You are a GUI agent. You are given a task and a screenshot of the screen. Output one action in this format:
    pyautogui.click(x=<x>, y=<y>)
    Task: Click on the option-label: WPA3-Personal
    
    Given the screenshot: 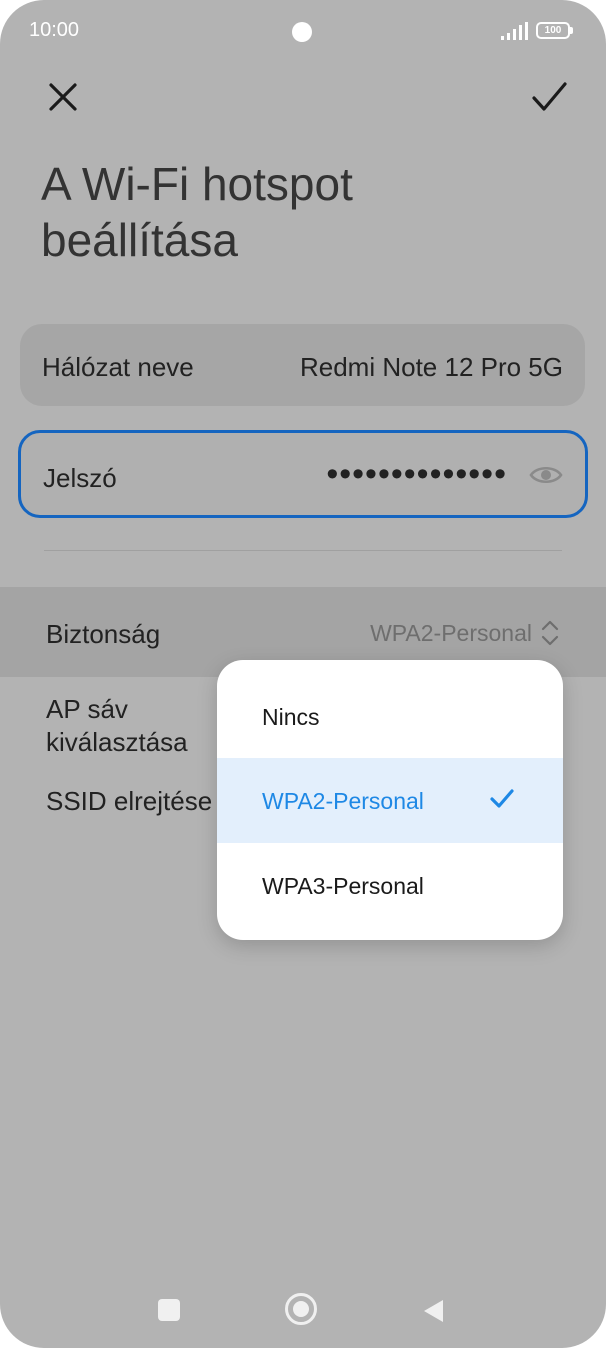 What is the action you would take?
    pyautogui.click(x=343, y=886)
    